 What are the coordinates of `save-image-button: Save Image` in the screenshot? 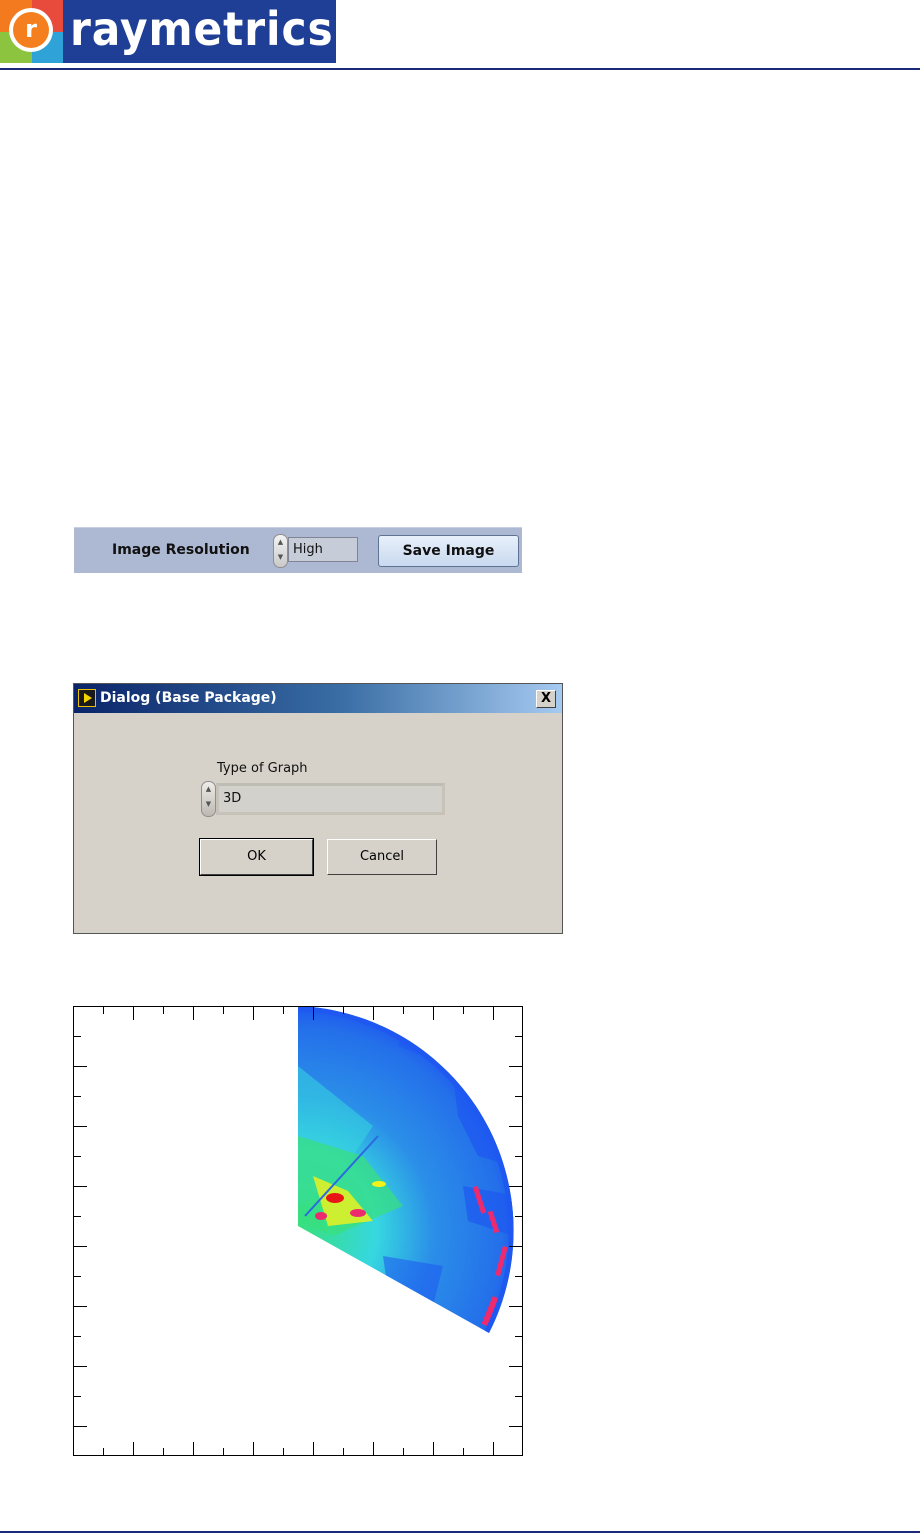 It's located at (448, 551).